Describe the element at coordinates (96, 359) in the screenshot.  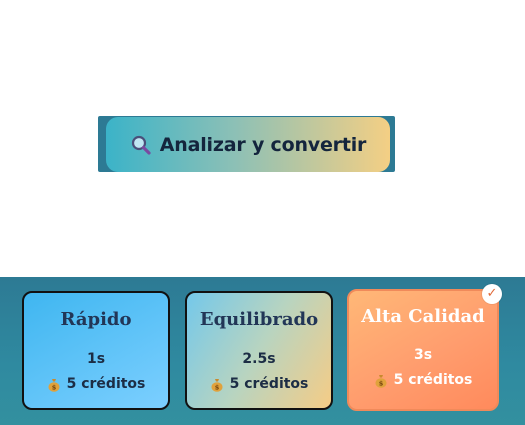
I see `quality-card-time: 1s` at that location.